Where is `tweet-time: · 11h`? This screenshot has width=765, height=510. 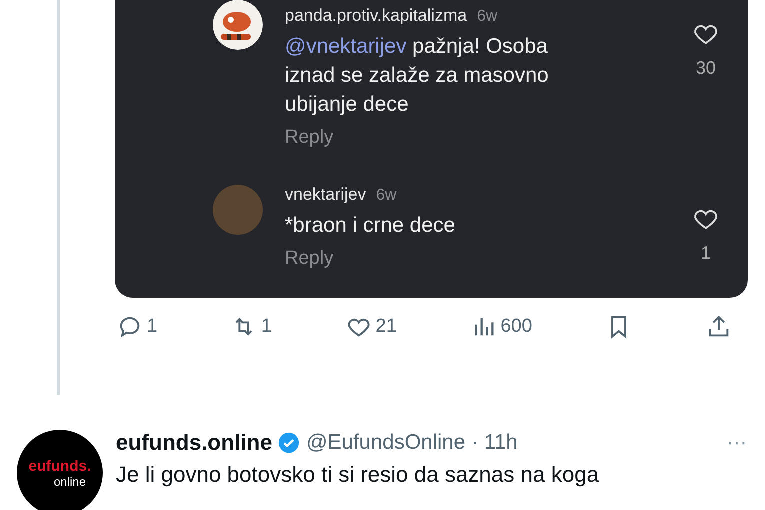 tweet-time: · 11h is located at coordinates (495, 443).